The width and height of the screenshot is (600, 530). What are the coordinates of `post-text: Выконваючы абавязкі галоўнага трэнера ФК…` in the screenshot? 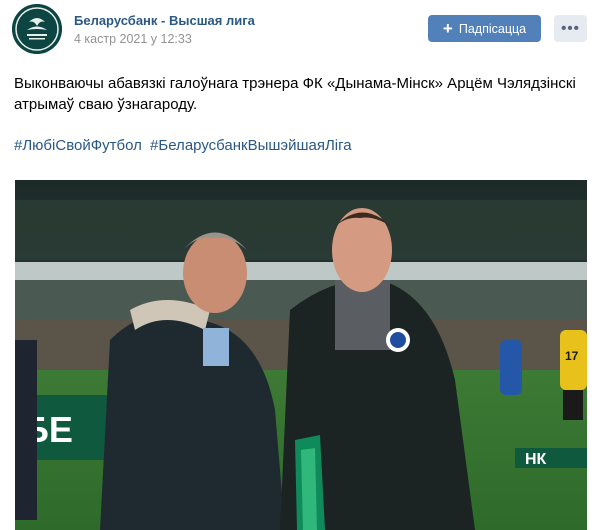 It's located at (295, 94).